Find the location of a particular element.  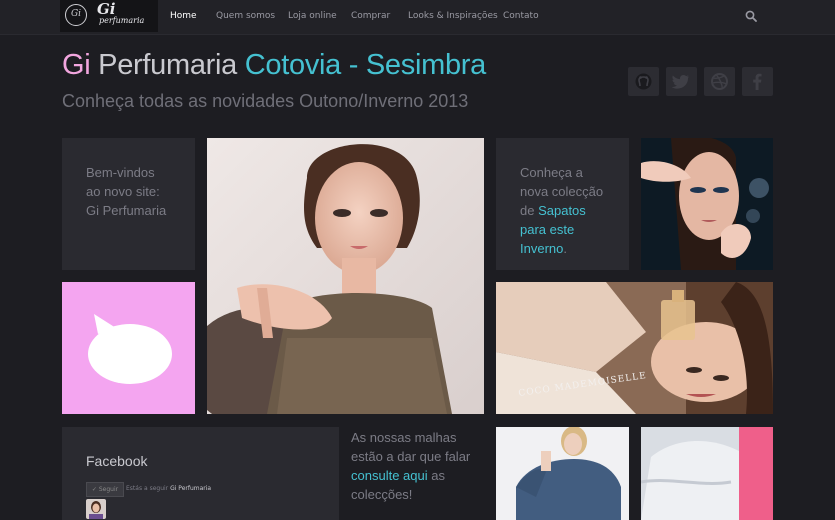

welcome-line-3: Gi Perfumaria is located at coordinates (126, 210).